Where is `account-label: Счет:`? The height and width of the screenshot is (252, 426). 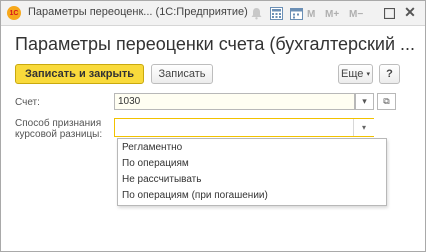
account-label: Счет: is located at coordinates (27, 102).